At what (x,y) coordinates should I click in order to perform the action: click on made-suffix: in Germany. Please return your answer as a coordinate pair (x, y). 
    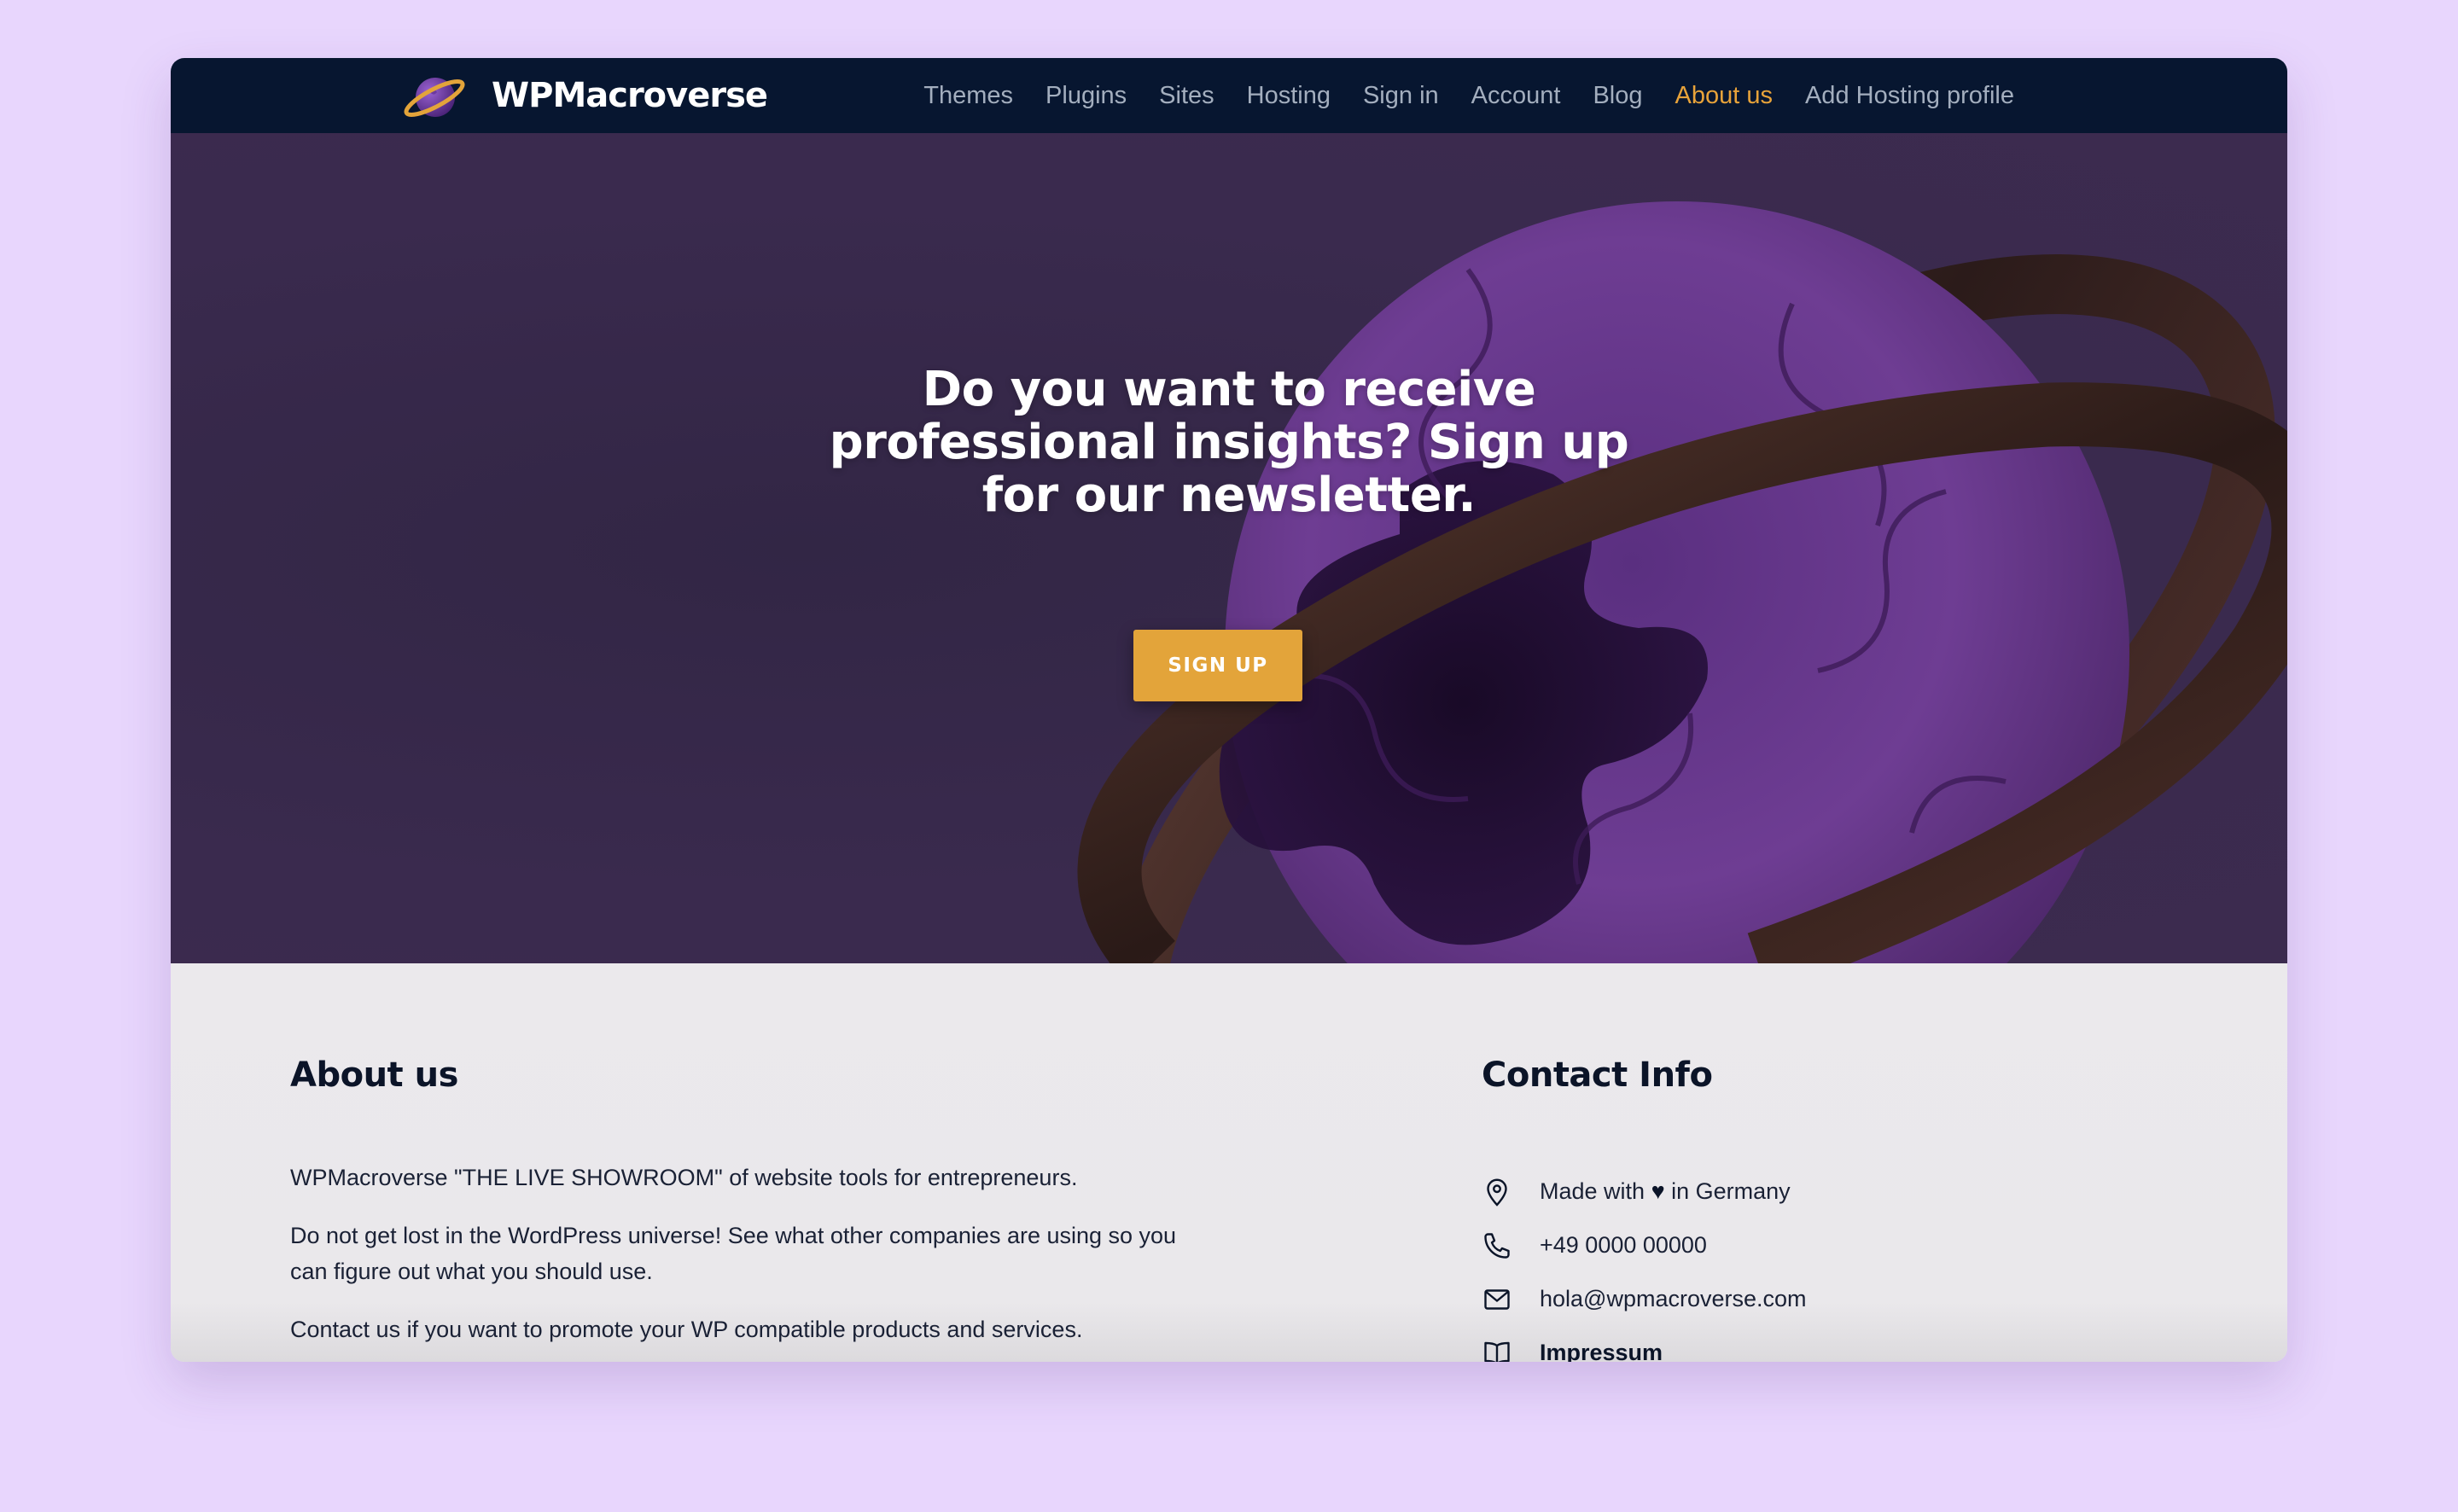
    Looking at the image, I should click on (1731, 1191).